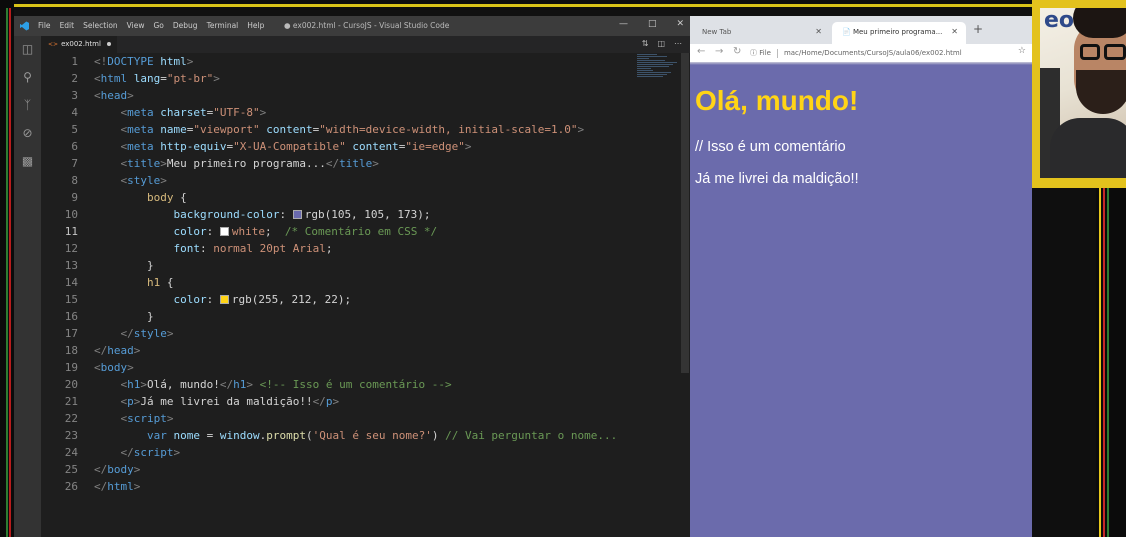 This screenshot has height=537, width=1126. I want to click on code-line-12: font: normal 20pt Arial;, so click(253, 248).